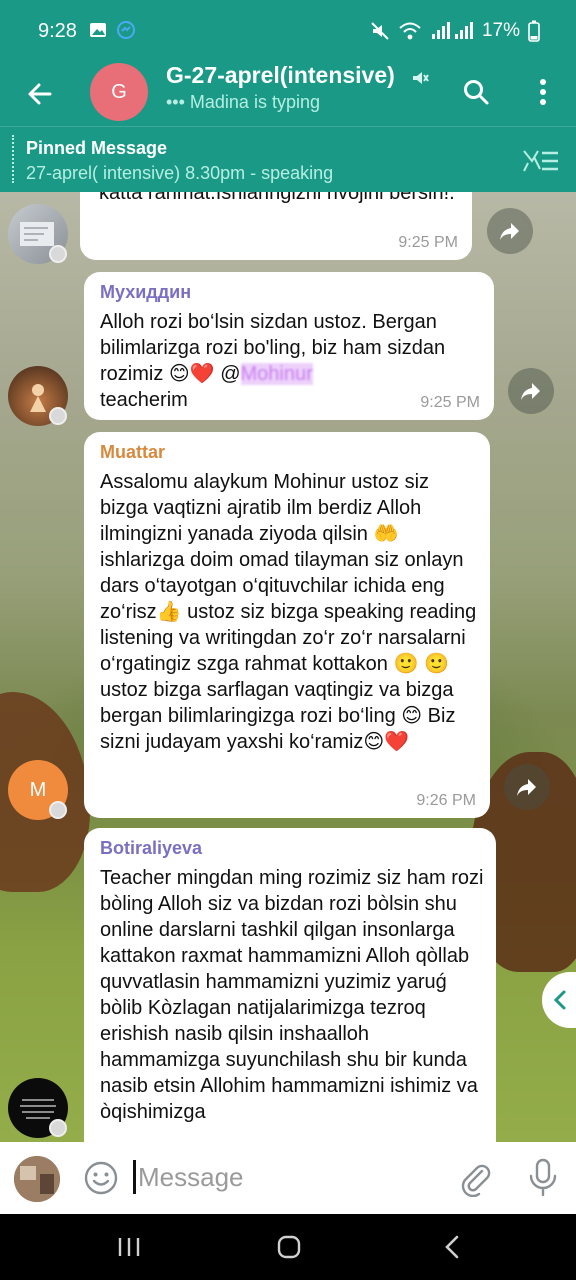 This screenshot has height=1280, width=576. What do you see at coordinates (243, 102) in the screenshot?
I see `typing-status: ••• Madina is typing` at bounding box center [243, 102].